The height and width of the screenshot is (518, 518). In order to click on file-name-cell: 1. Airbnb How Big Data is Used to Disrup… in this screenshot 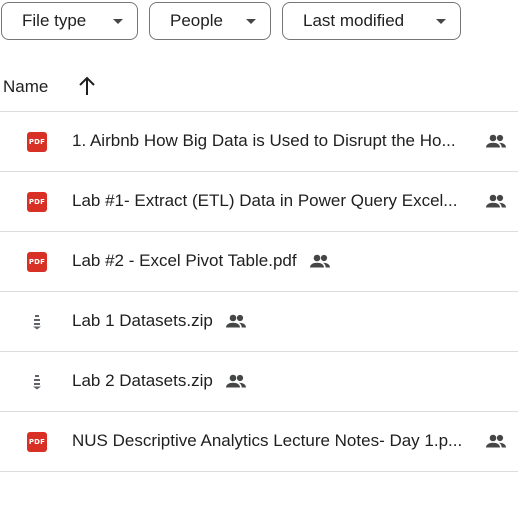, I will do `click(289, 141)`.